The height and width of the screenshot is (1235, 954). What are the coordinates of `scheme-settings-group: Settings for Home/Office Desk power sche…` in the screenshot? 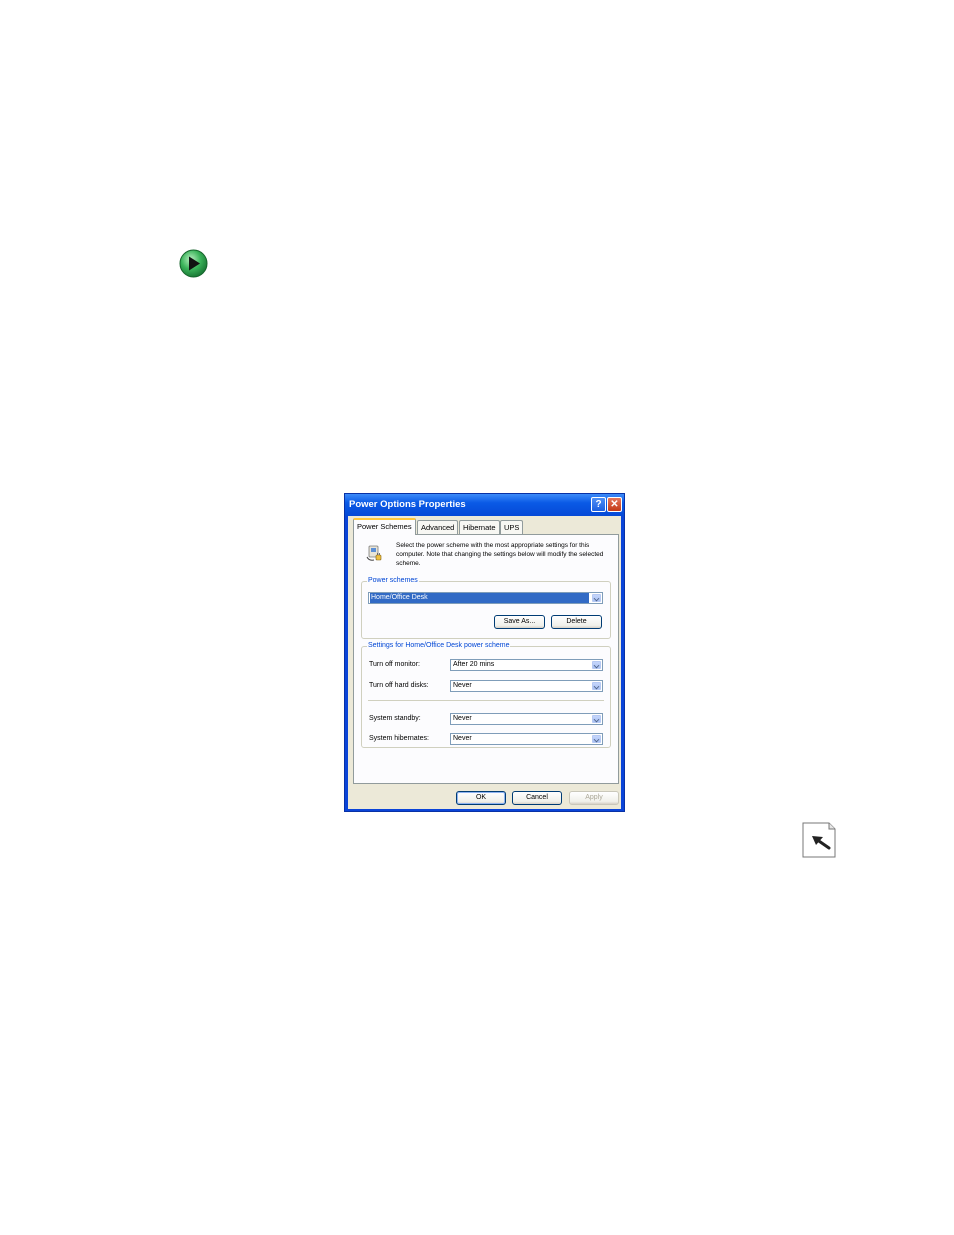 It's located at (486, 694).